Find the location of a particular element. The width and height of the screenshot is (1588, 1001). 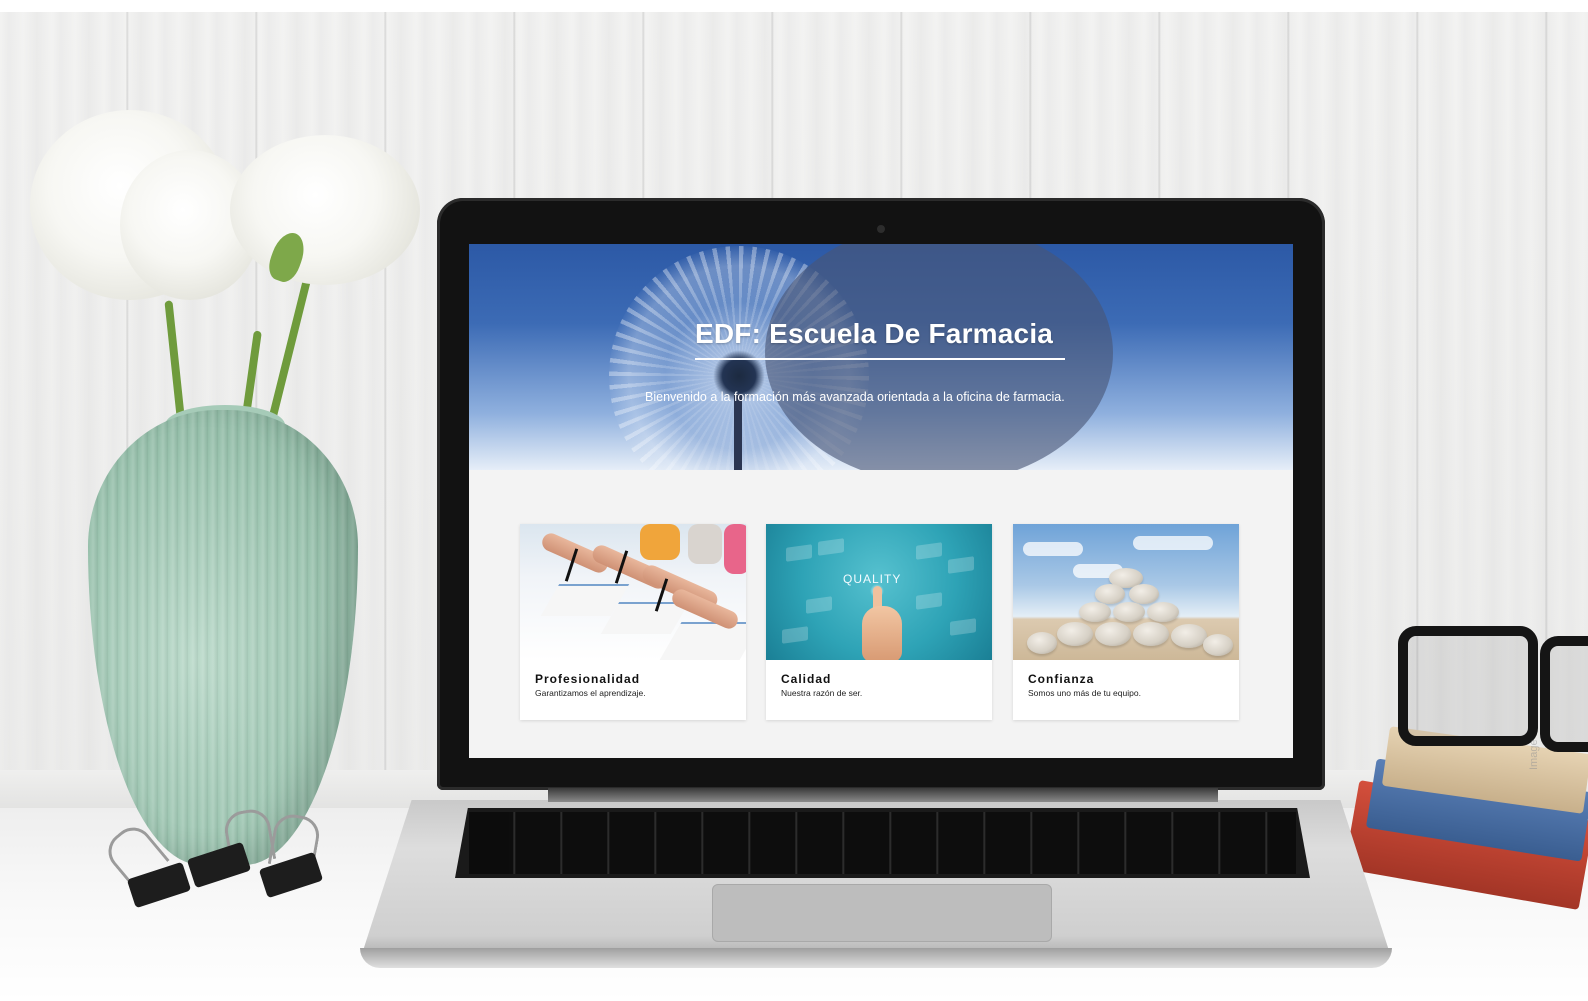

quality-image-text: QUALITY is located at coordinates (872, 579).